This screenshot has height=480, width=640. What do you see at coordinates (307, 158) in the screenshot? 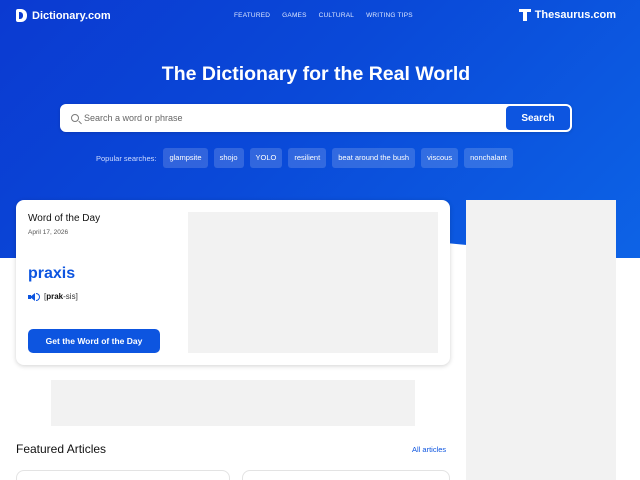
I see `popular-chip: resilient` at bounding box center [307, 158].